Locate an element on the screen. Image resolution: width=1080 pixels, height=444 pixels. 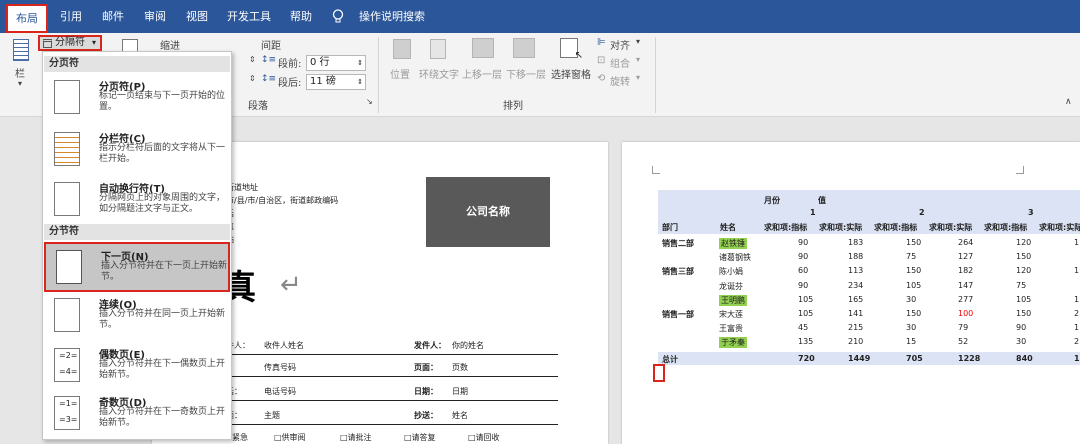
total-cell: 705 is located at coordinates (914, 358).